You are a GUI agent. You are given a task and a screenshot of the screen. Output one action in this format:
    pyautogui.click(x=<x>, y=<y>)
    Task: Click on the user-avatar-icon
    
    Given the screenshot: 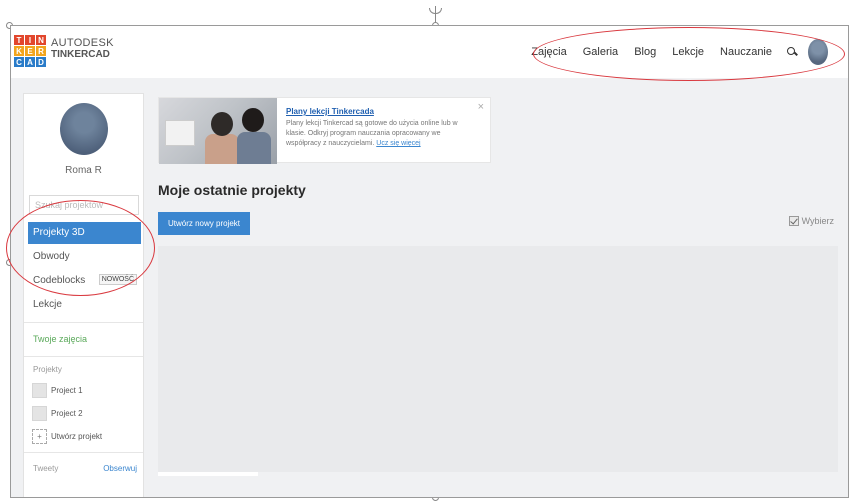 What is the action you would take?
    pyautogui.click(x=818, y=52)
    